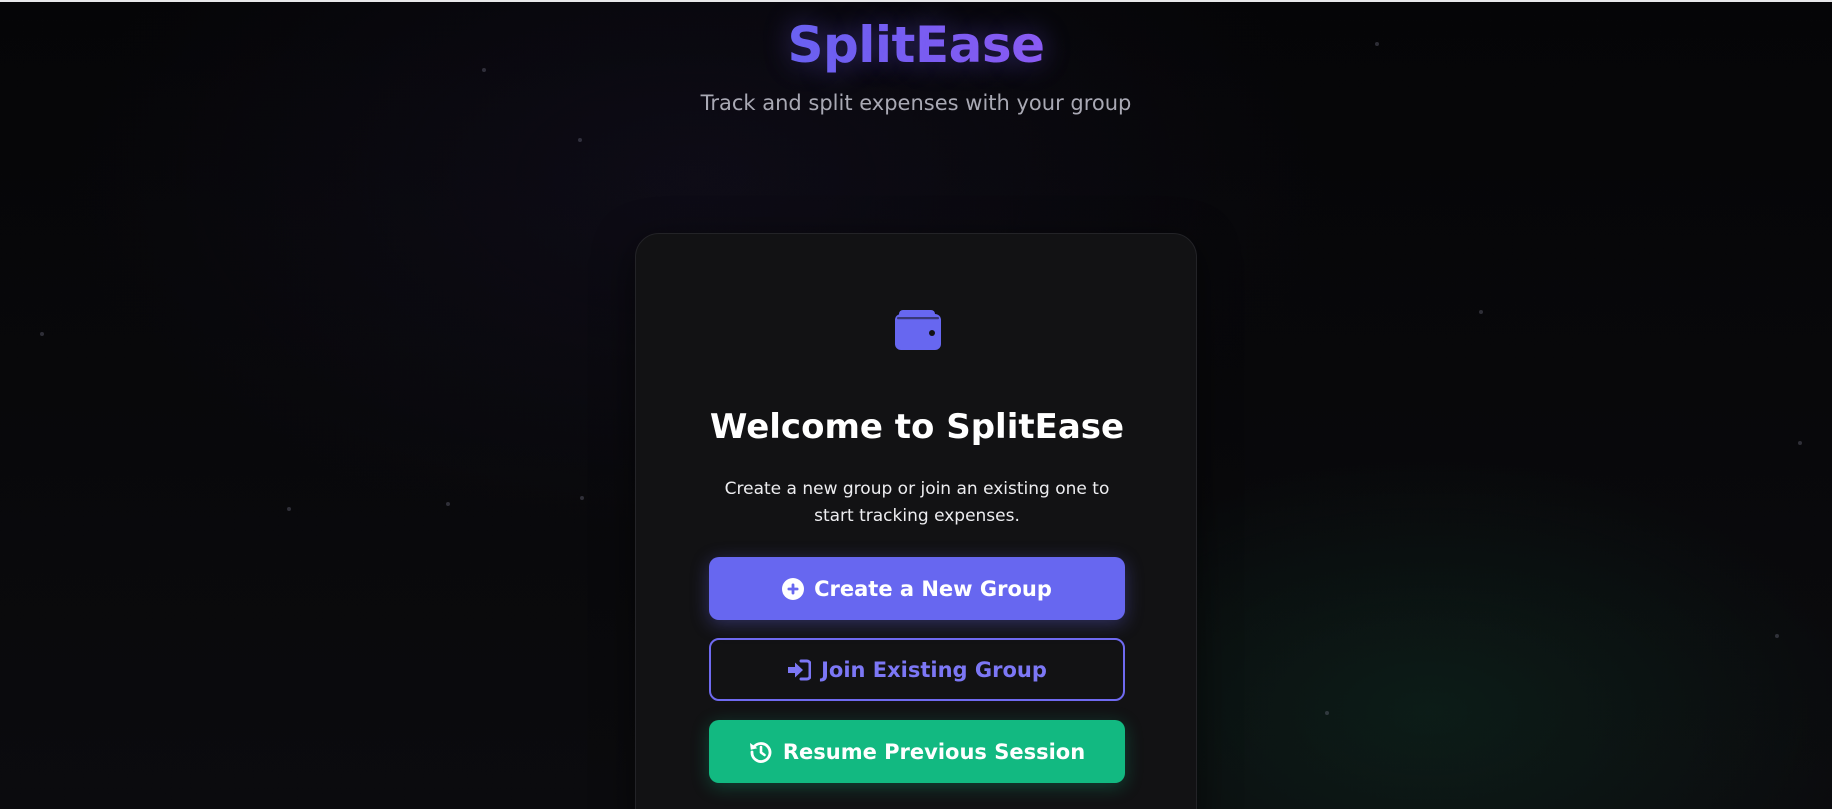  Describe the element at coordinates (761, 752) in the screenshot. I see `history-icon` at that location.